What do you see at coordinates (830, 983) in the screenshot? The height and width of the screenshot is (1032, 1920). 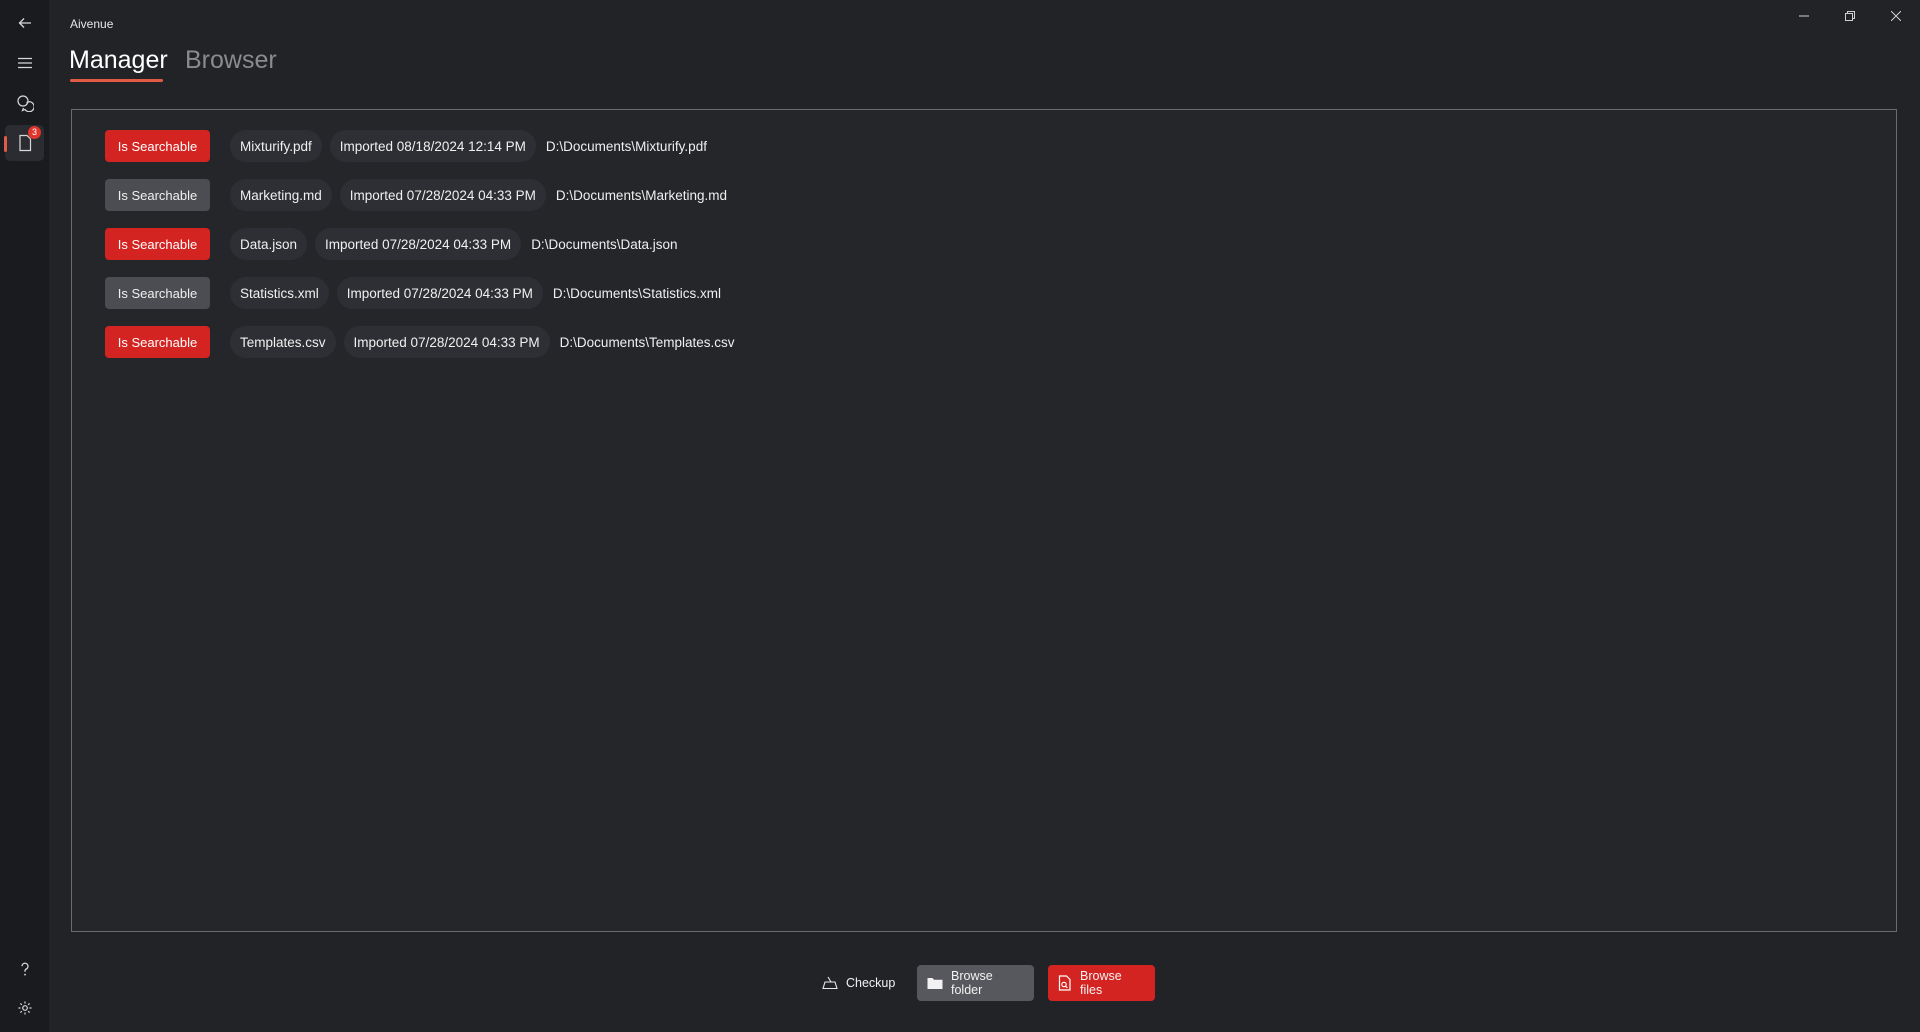 I see `broom-icon` at bounding box center [830, 983].